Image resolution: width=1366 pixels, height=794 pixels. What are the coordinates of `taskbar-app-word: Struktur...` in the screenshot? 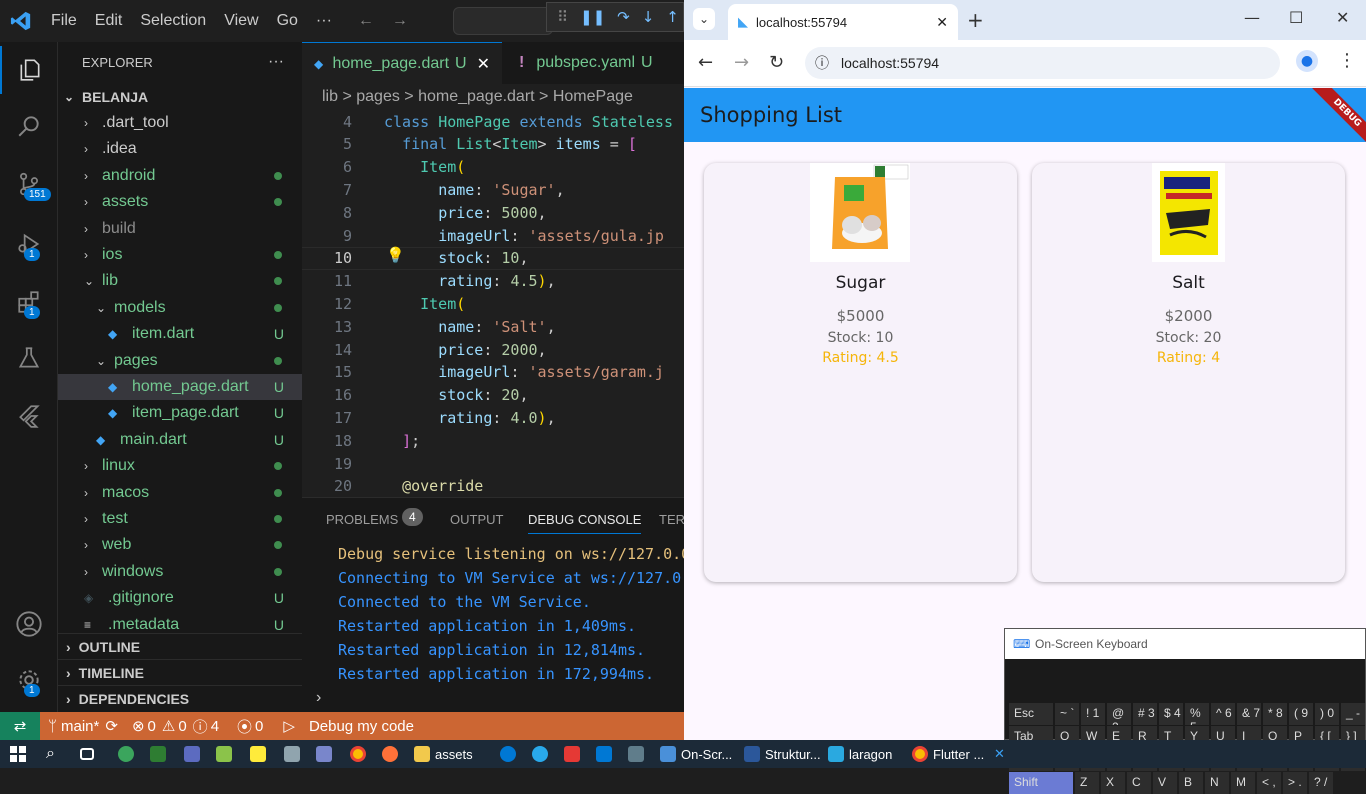 It's located at (782, 754).